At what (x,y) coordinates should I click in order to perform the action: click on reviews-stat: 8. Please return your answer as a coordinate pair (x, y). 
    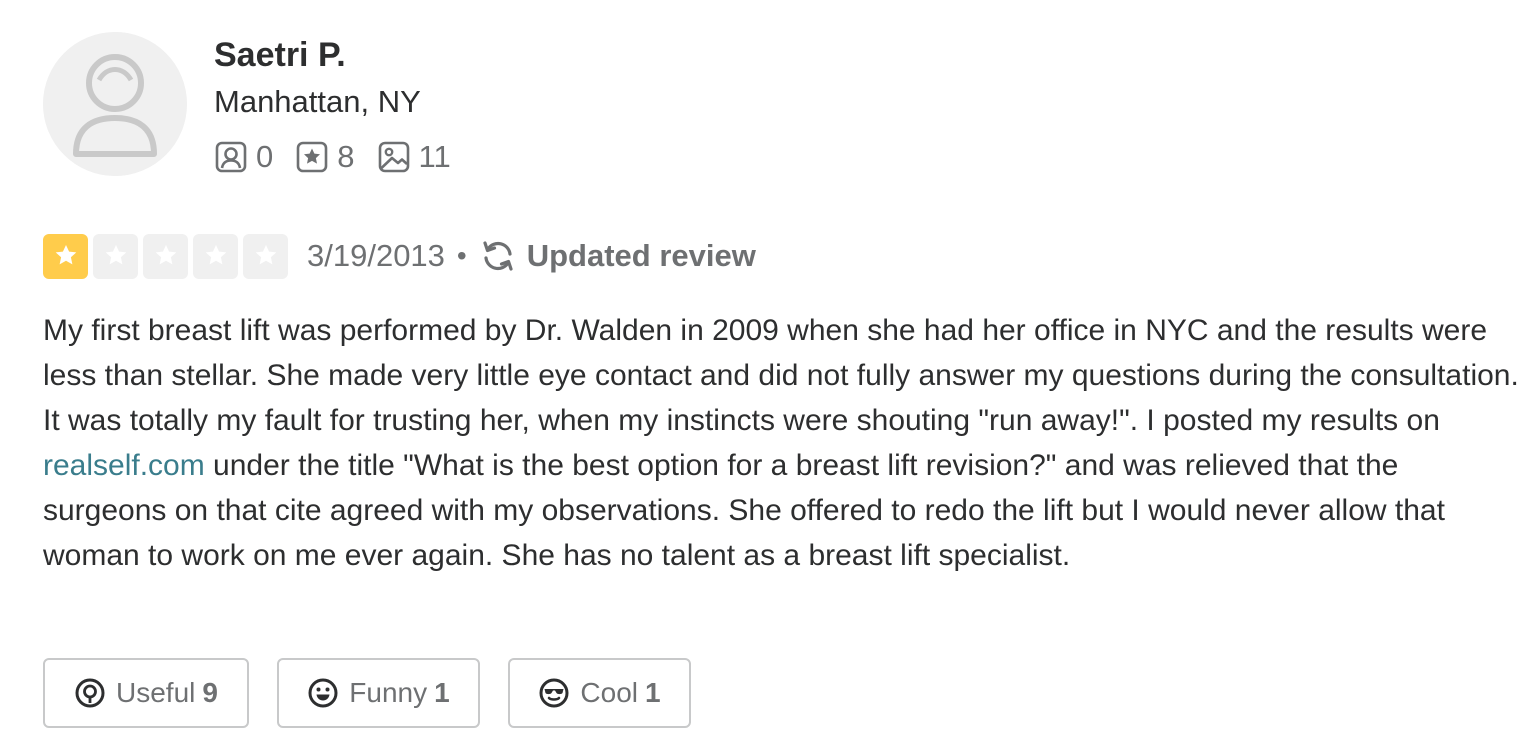
    Looking at the image, I should click on (325, 157).